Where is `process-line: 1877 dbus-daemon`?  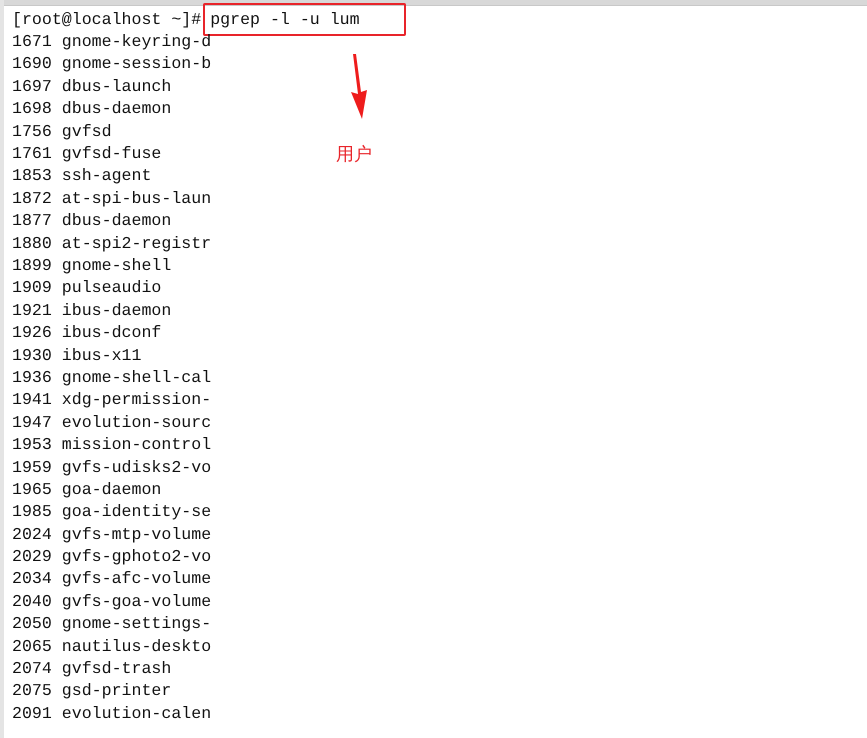 process-line: 1877 dbus-daemon is located at coordinates (92, 221).